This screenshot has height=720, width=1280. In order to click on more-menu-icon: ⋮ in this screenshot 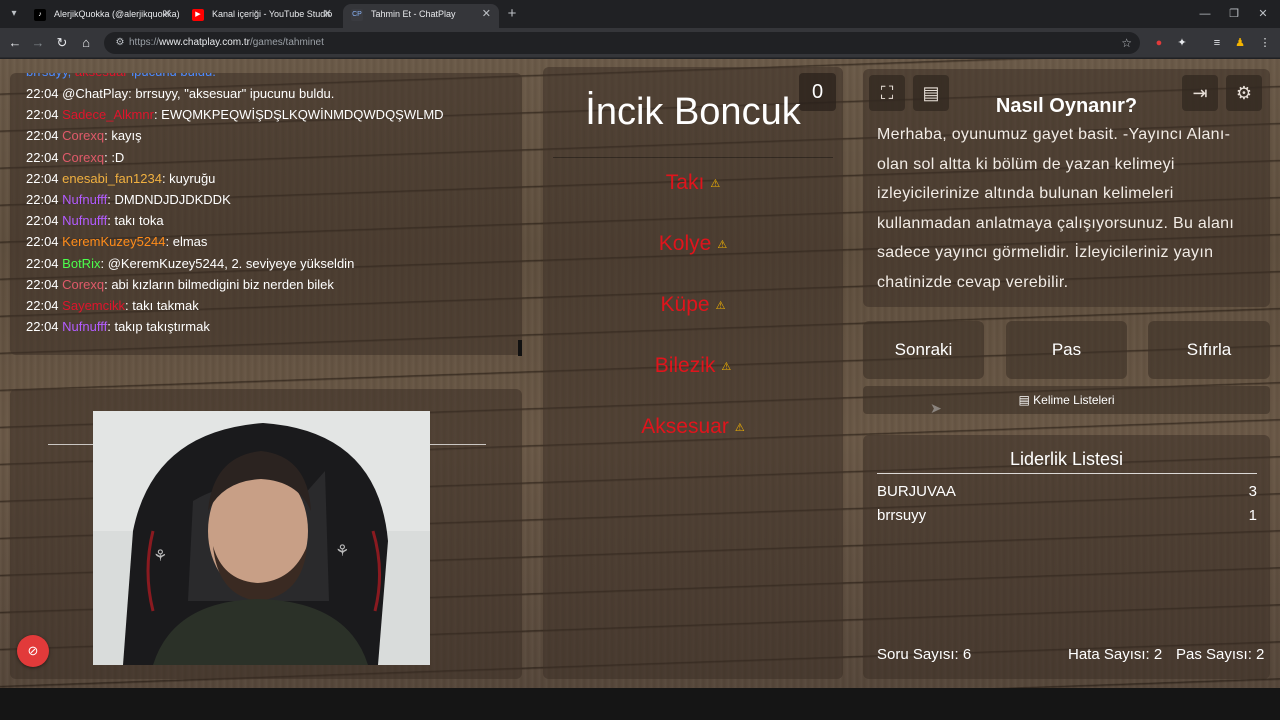, I will do `click(1265, 43)`.